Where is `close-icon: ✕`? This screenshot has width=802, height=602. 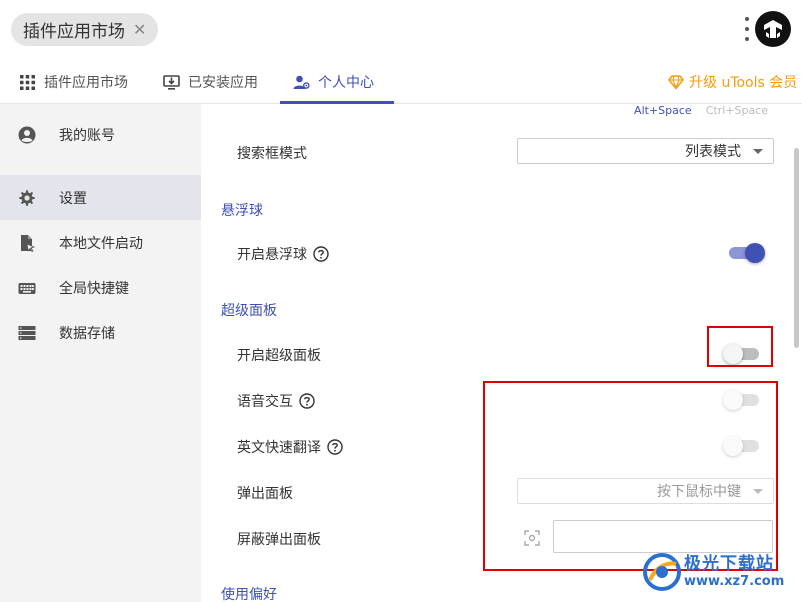
close-icon: ✕ is located at coordinates (139, 29).